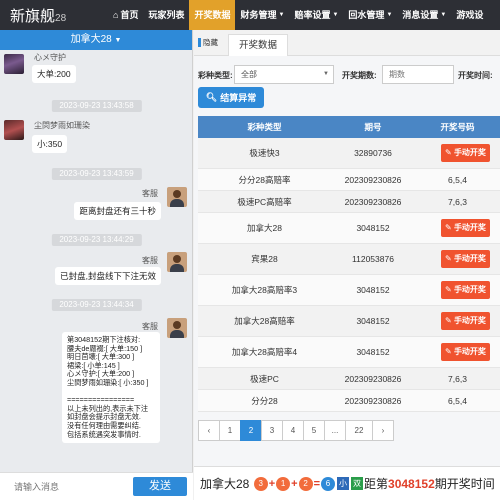  I want to click on pager-page: 3, so click(272, 430).